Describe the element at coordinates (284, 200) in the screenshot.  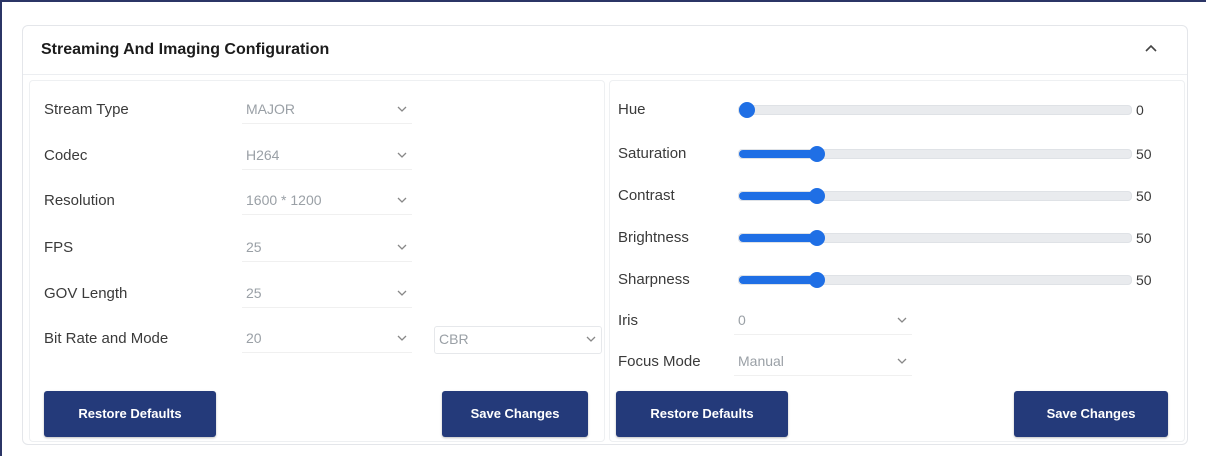
I see `resolution-value: 1600 * 1200` at that location.